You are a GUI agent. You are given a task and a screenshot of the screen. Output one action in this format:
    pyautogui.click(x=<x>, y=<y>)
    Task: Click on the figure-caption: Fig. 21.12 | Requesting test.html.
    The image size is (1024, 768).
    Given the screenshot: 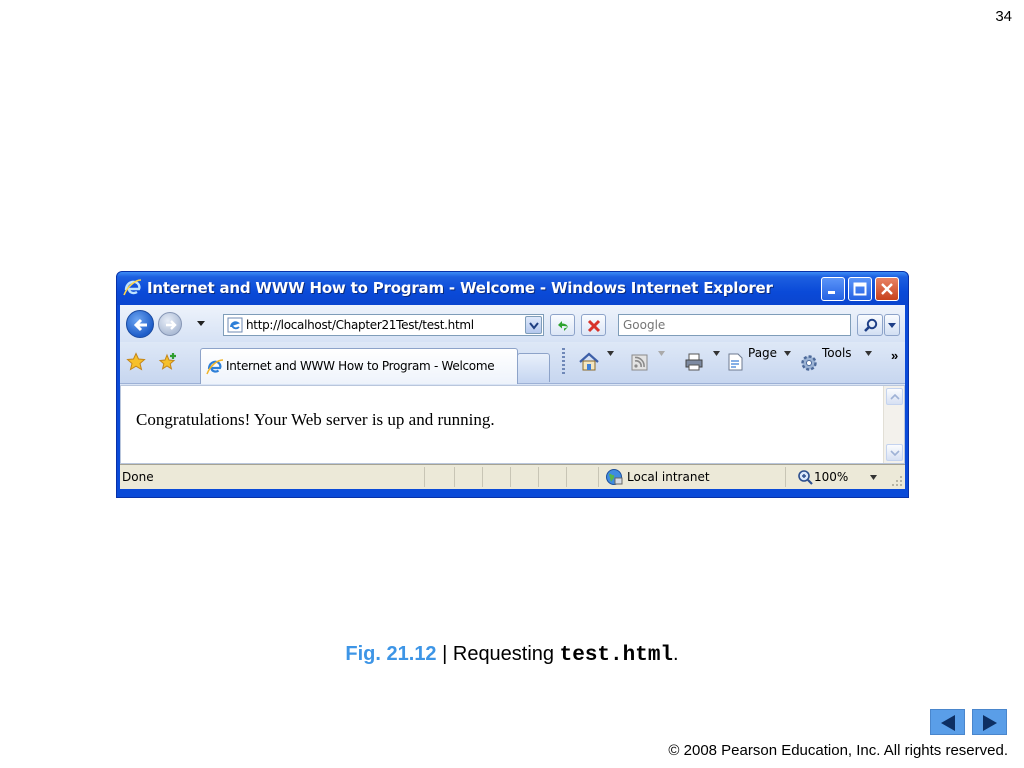 What is the action you would take?
    pyautogui.click(x=512, y=655)
    